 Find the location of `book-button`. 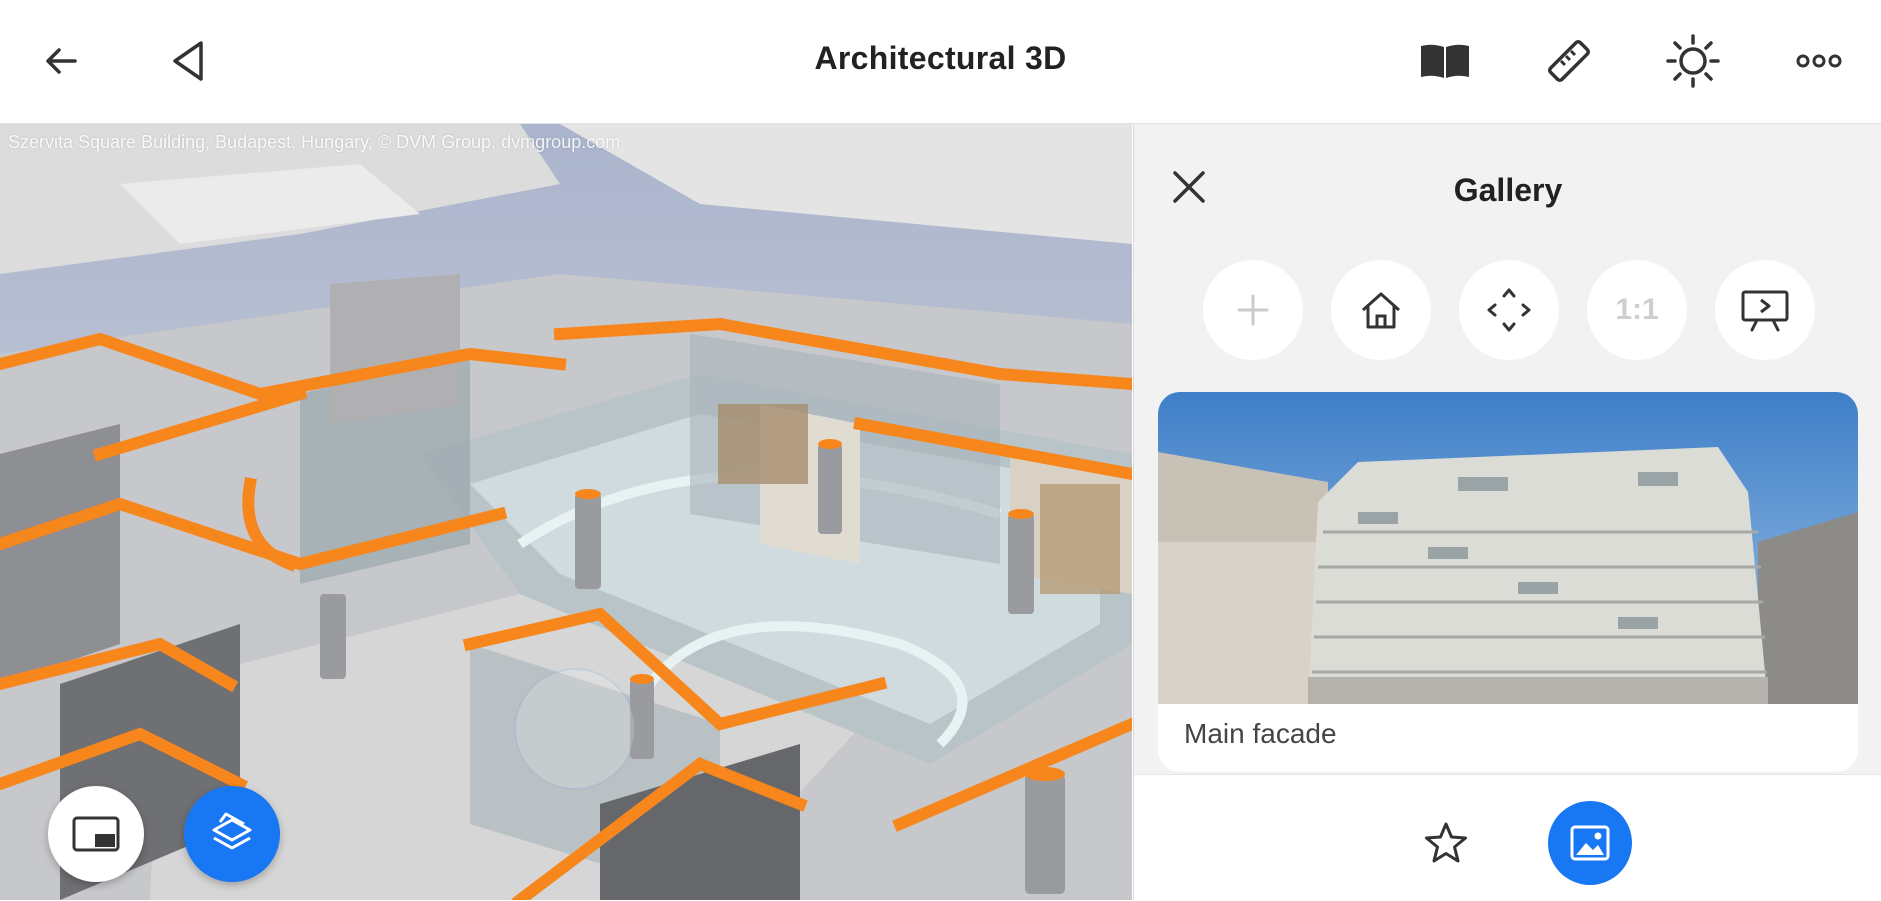

book-button is located at coordinates (1445, 61).